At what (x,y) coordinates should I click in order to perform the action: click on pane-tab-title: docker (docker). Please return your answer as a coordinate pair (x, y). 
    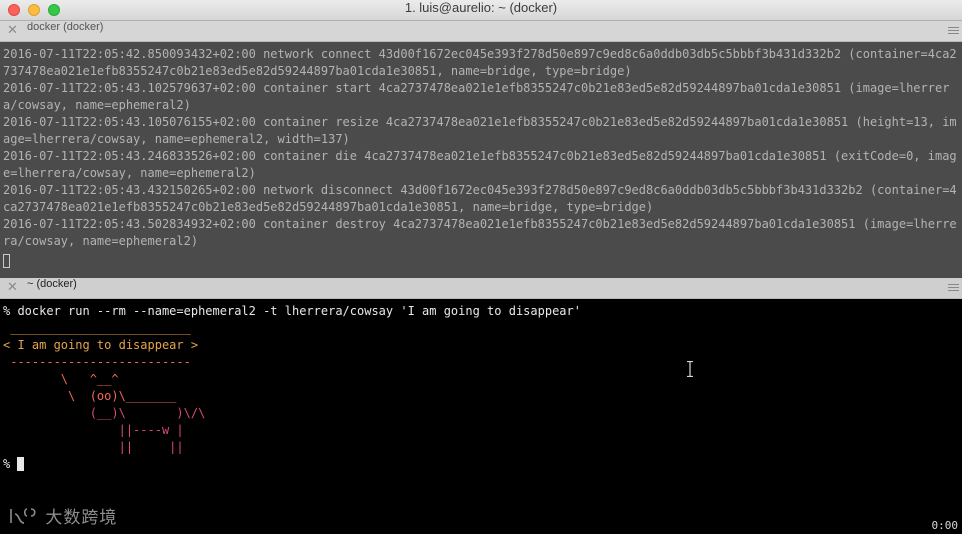
    Looking at the image, I should click on (65, 27).